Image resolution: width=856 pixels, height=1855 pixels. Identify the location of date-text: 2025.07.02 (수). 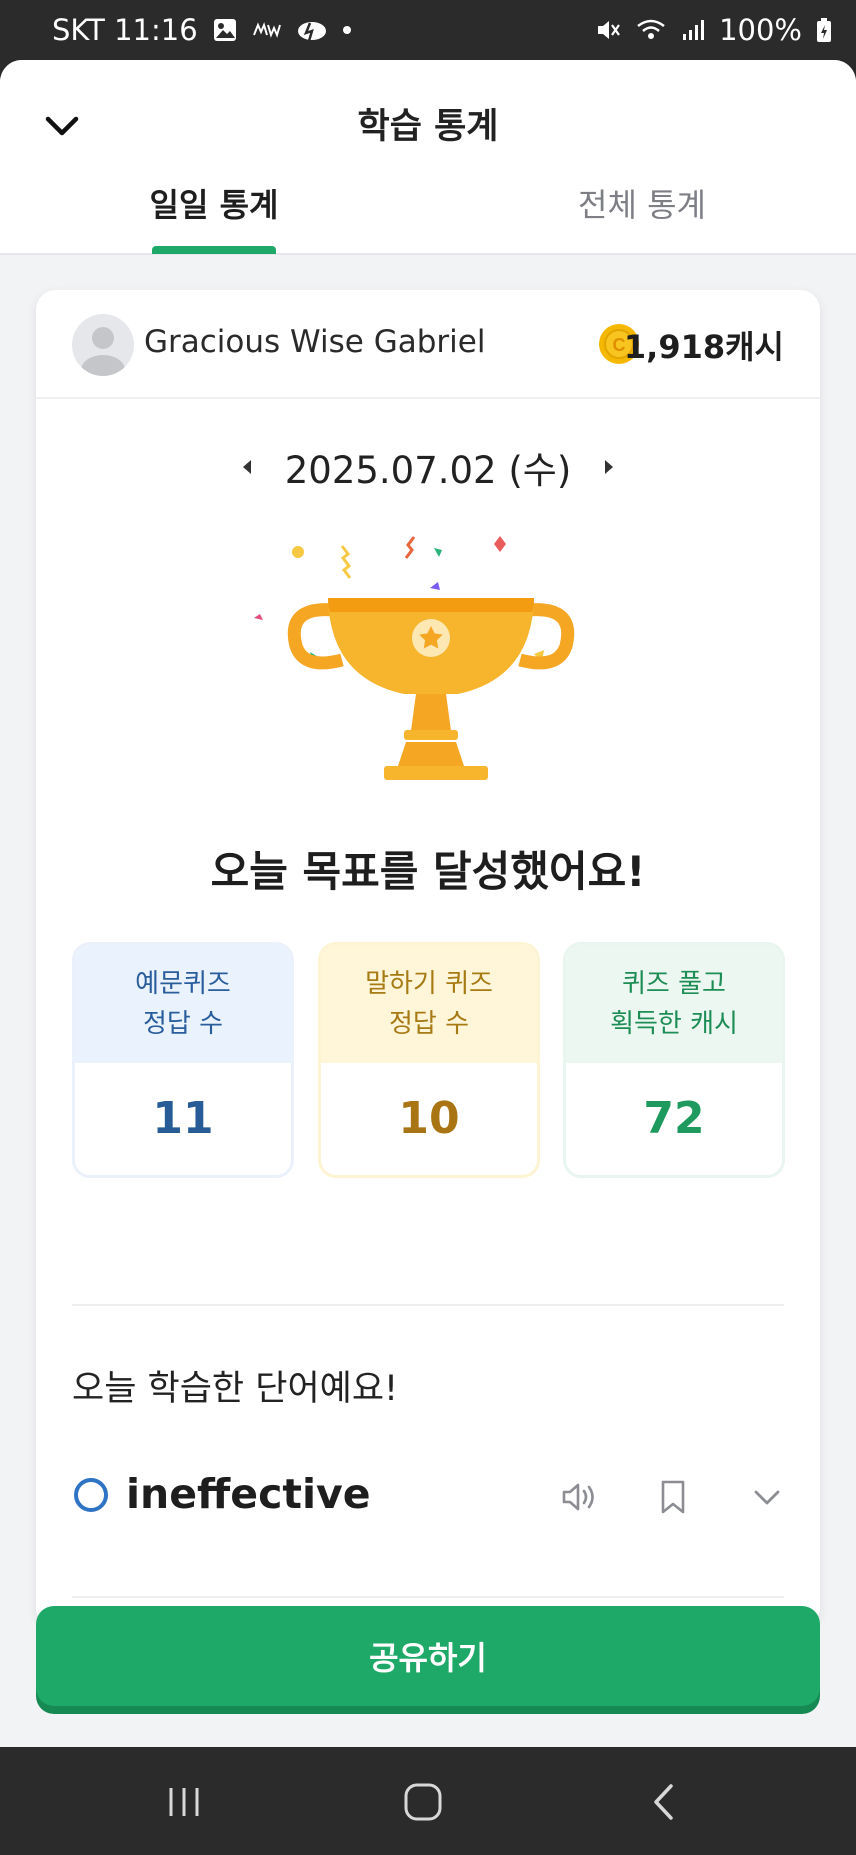
(428, 470).